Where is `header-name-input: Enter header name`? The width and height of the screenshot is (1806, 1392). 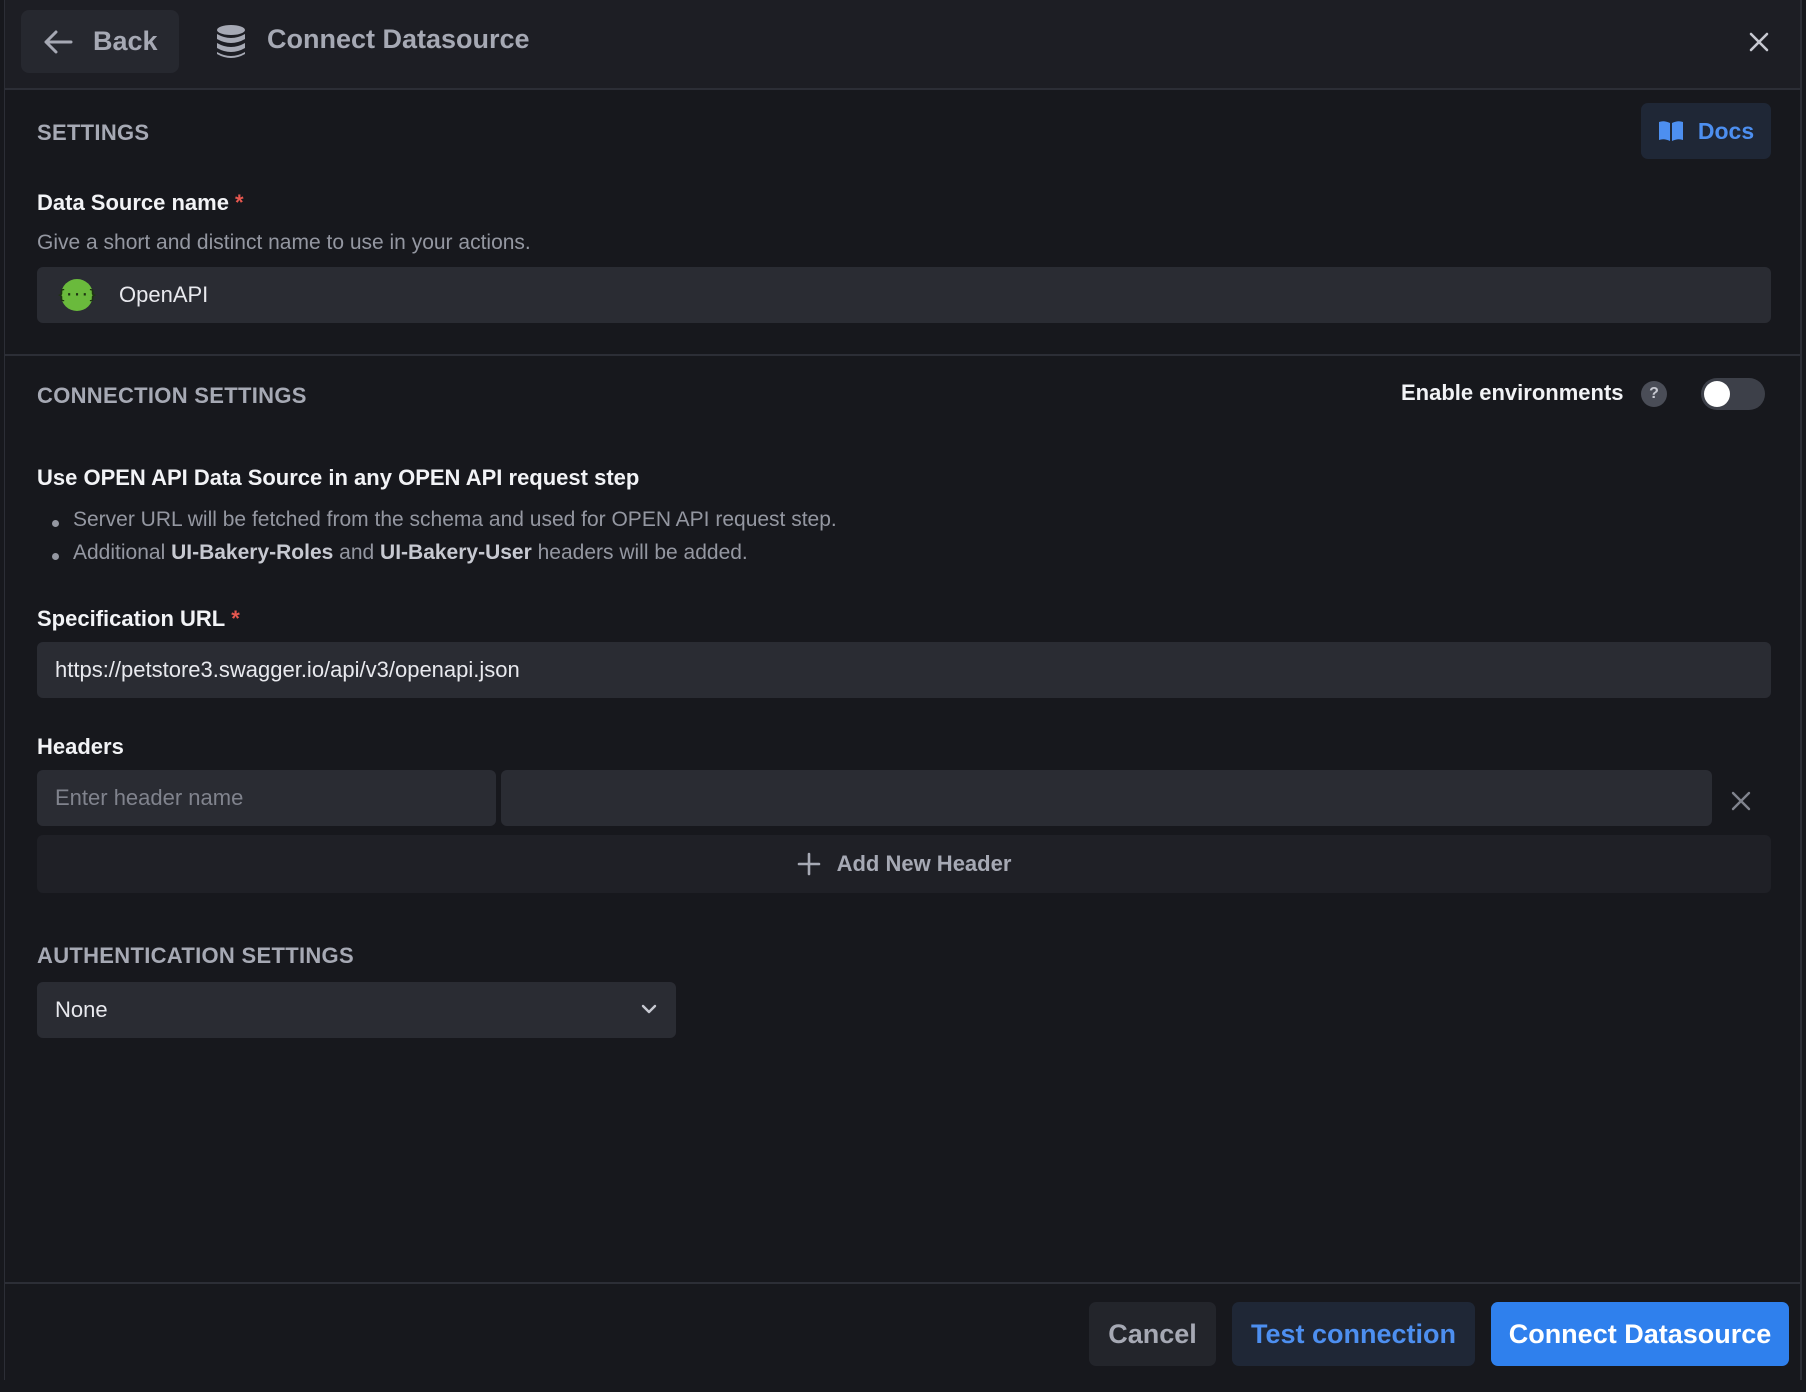 header-name-input: Enter header name is located at coordinates (266, 798).